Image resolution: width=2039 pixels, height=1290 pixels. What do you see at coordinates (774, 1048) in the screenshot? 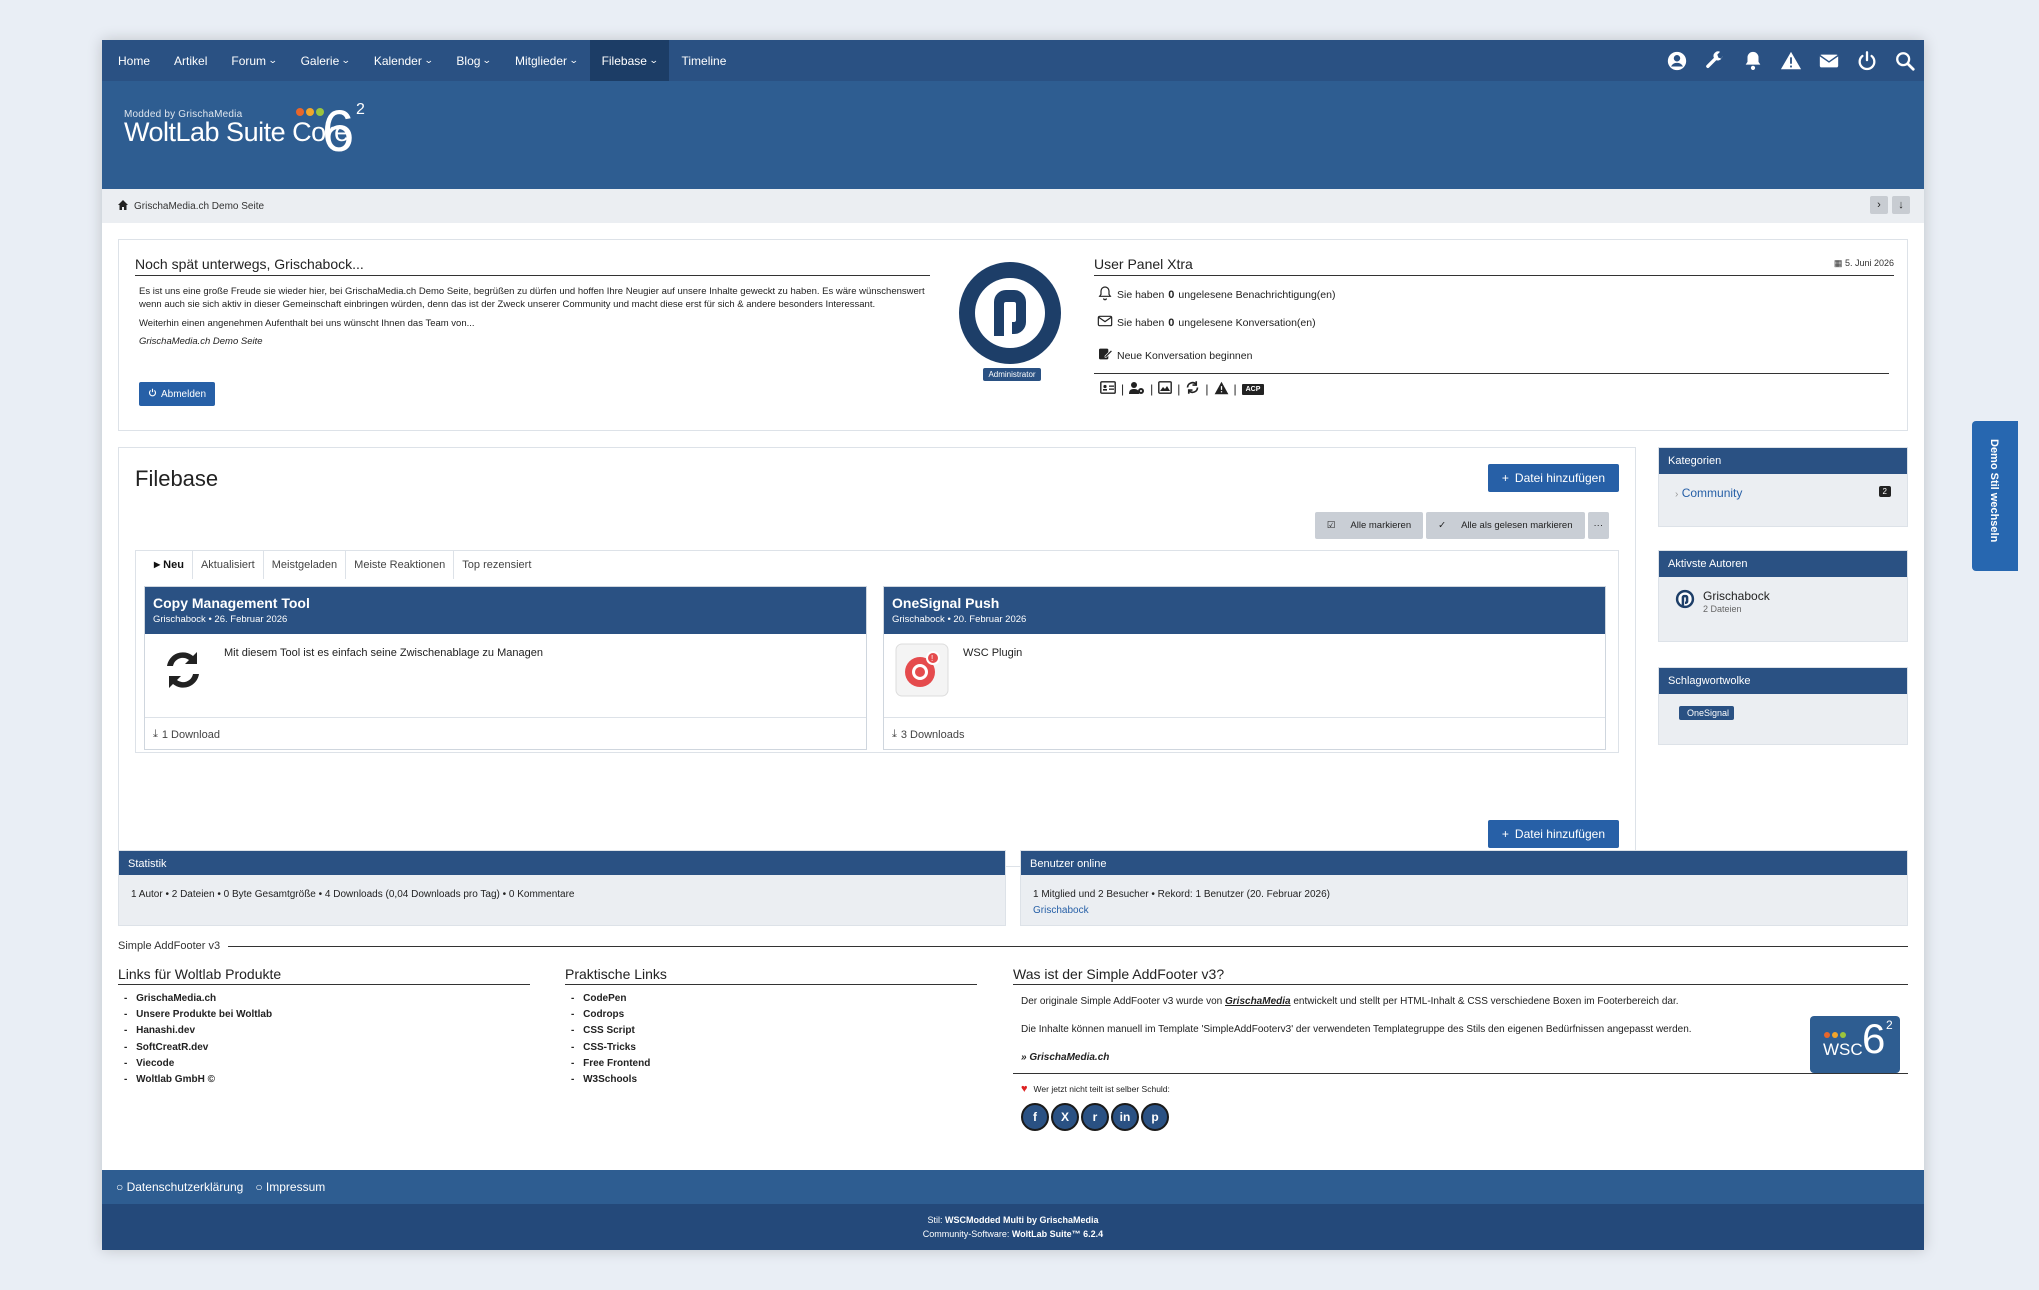
I see `footer-link: CSS-Tricks` at bounding box center [774, 1048].